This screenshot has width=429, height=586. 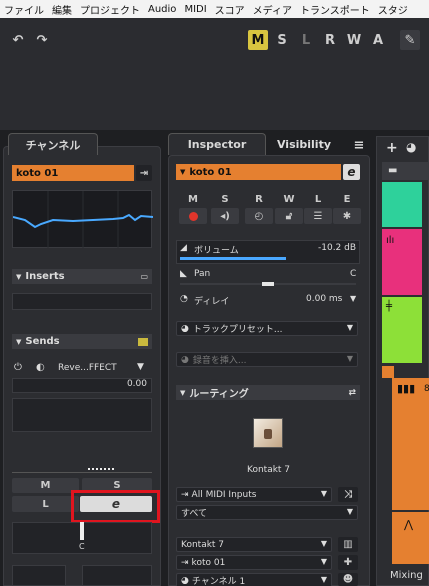 What do you see at coordinates (224, 494) in the screenshot?
I see `midi-input-label: All MIDI Inputs` at bounding box center [224, 494].